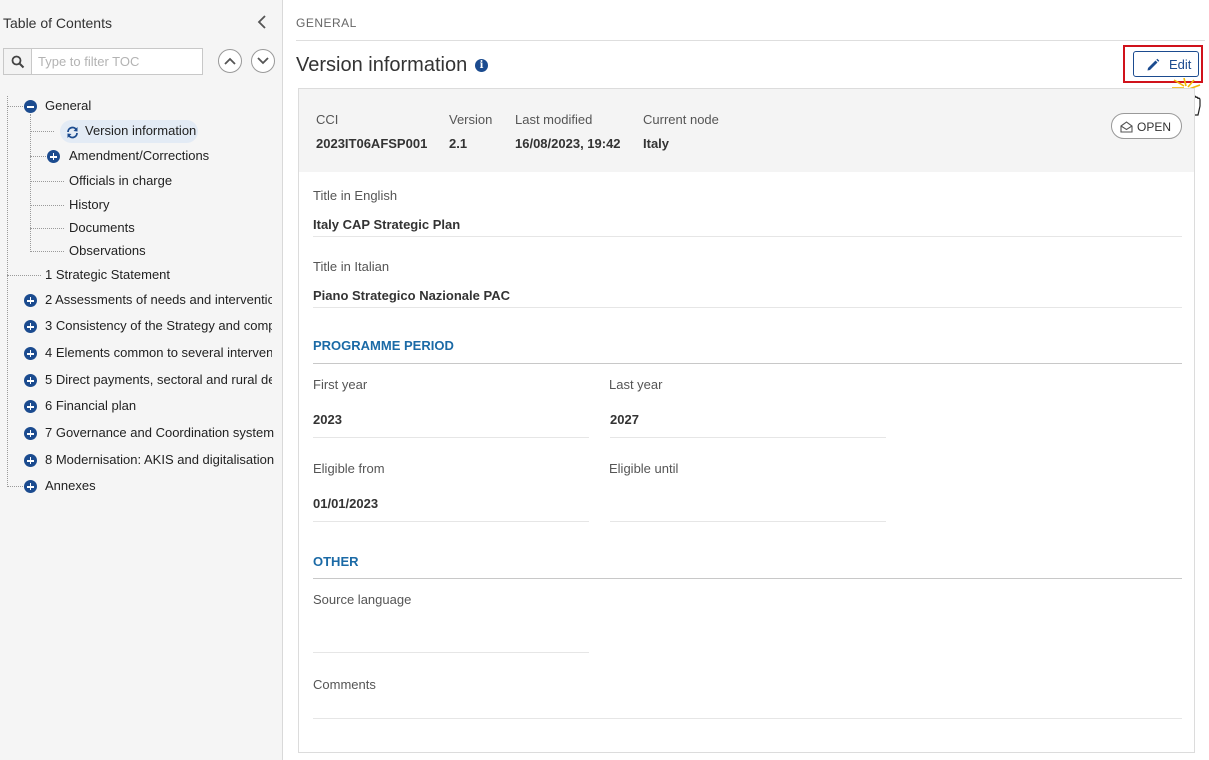 This screenshot has height=760, width=1209. Describe the element at coordinates (57, 23) in the screenshot. I see `toc-title: Table of Contents` at that location.